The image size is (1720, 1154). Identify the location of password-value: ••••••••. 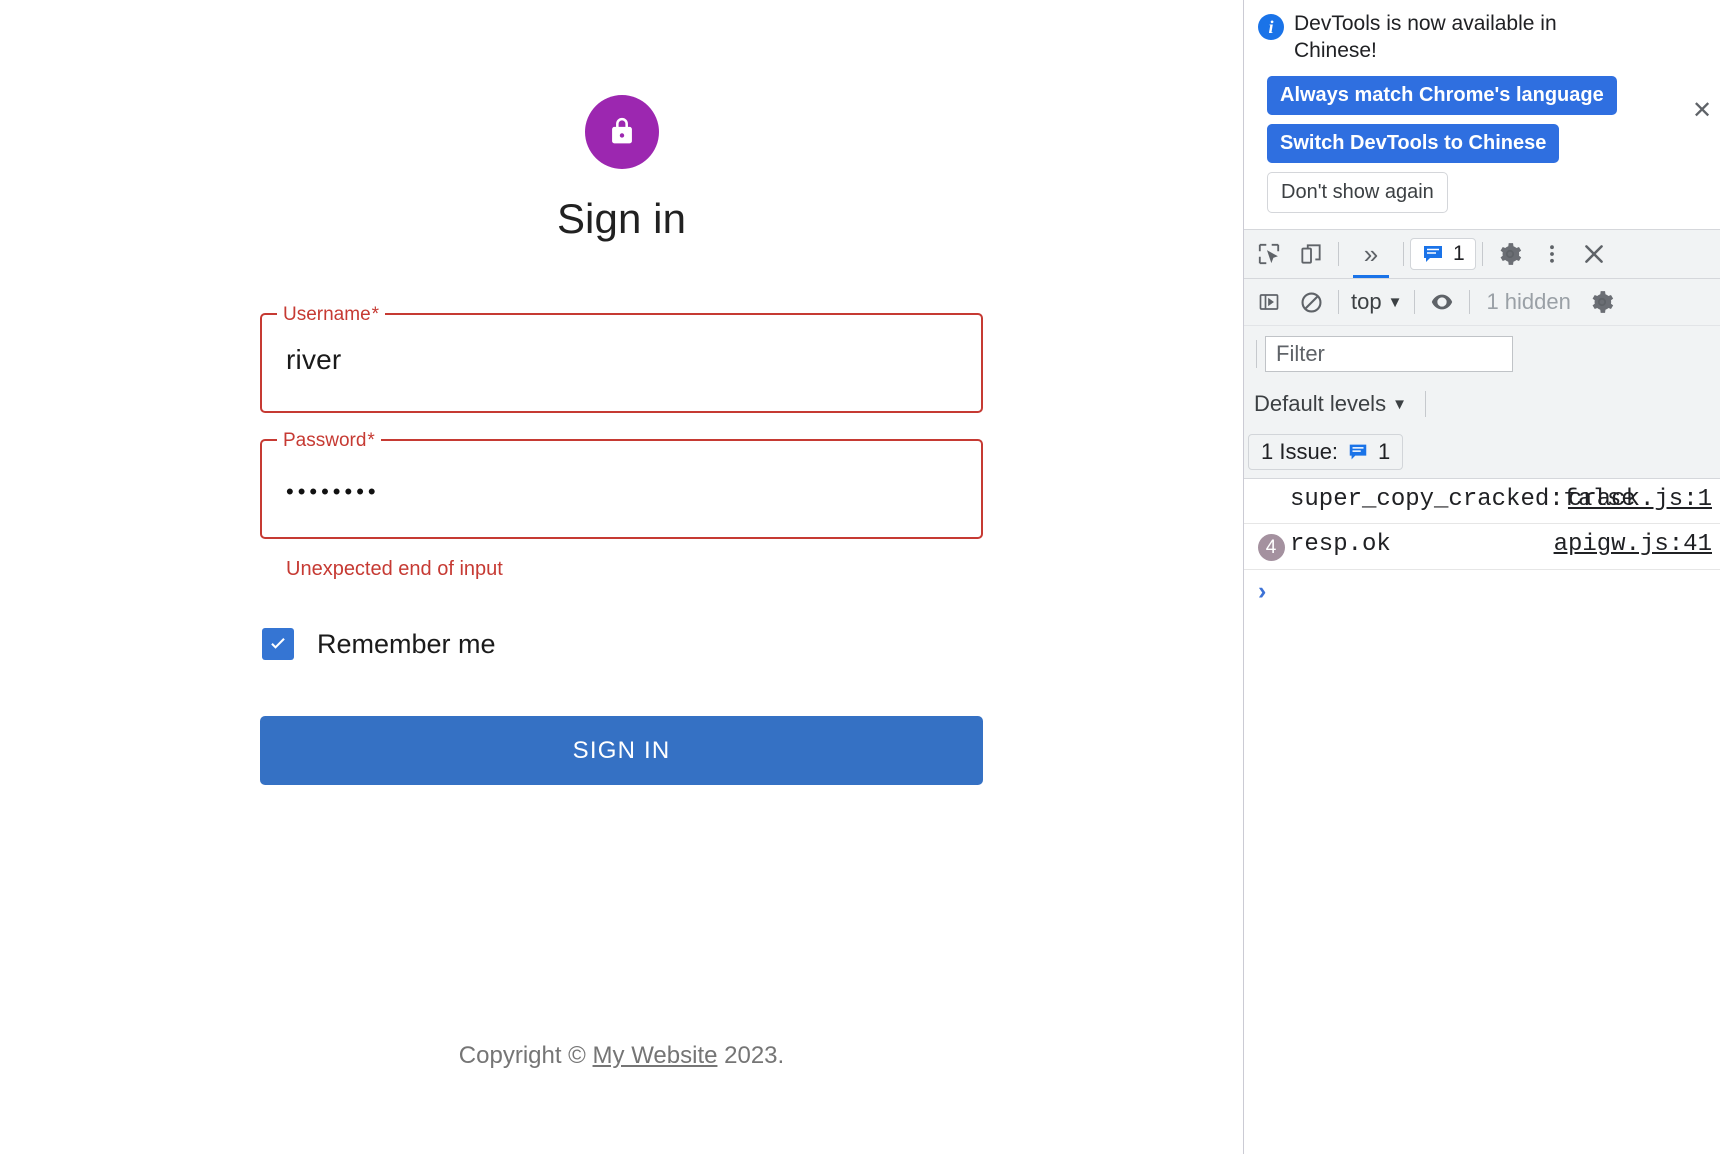
(333, 492).